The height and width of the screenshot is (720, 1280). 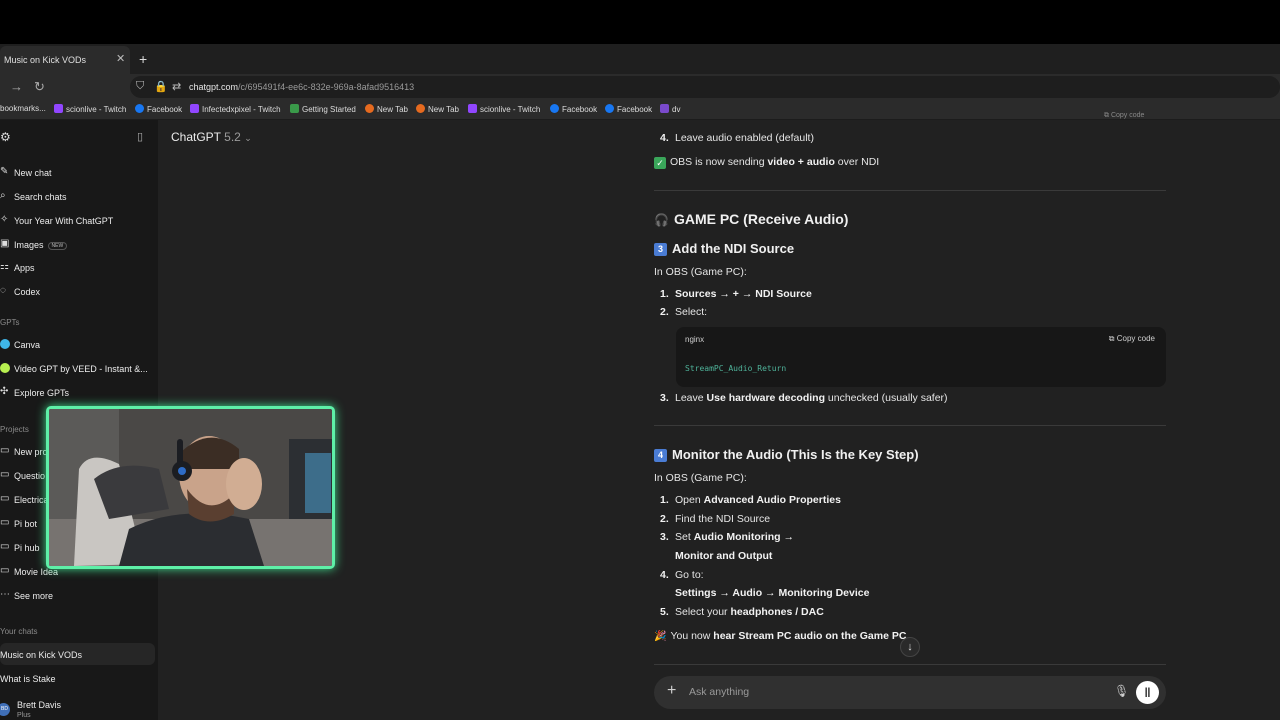 What do you see at coordinates (79, 220) in the screenshot?
I see `sidebar-item-year: ✧ Your Year With ChatGPT` at bounding box center [79, 220].